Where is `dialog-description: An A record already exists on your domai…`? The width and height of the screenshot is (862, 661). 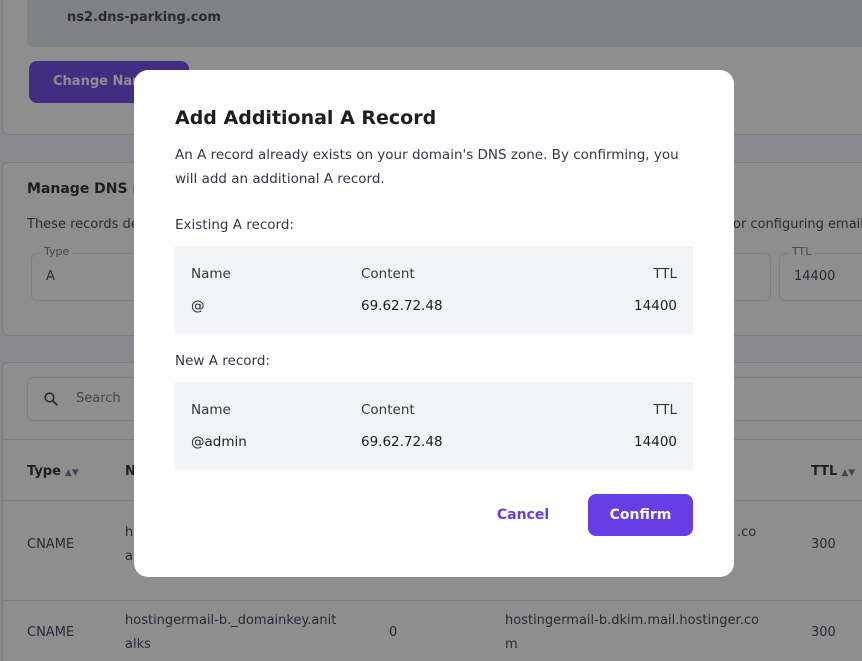 dialog-description: An A record already exists on your domai… is located at coordinates (427, 167).